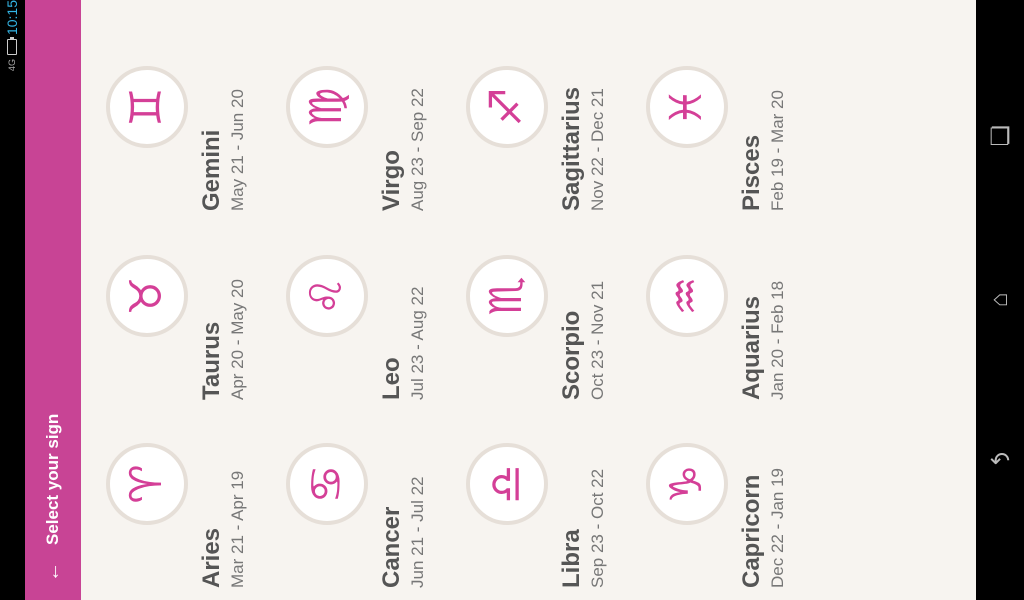  I want to click on sign-circle: ♈, so click(147, 484).